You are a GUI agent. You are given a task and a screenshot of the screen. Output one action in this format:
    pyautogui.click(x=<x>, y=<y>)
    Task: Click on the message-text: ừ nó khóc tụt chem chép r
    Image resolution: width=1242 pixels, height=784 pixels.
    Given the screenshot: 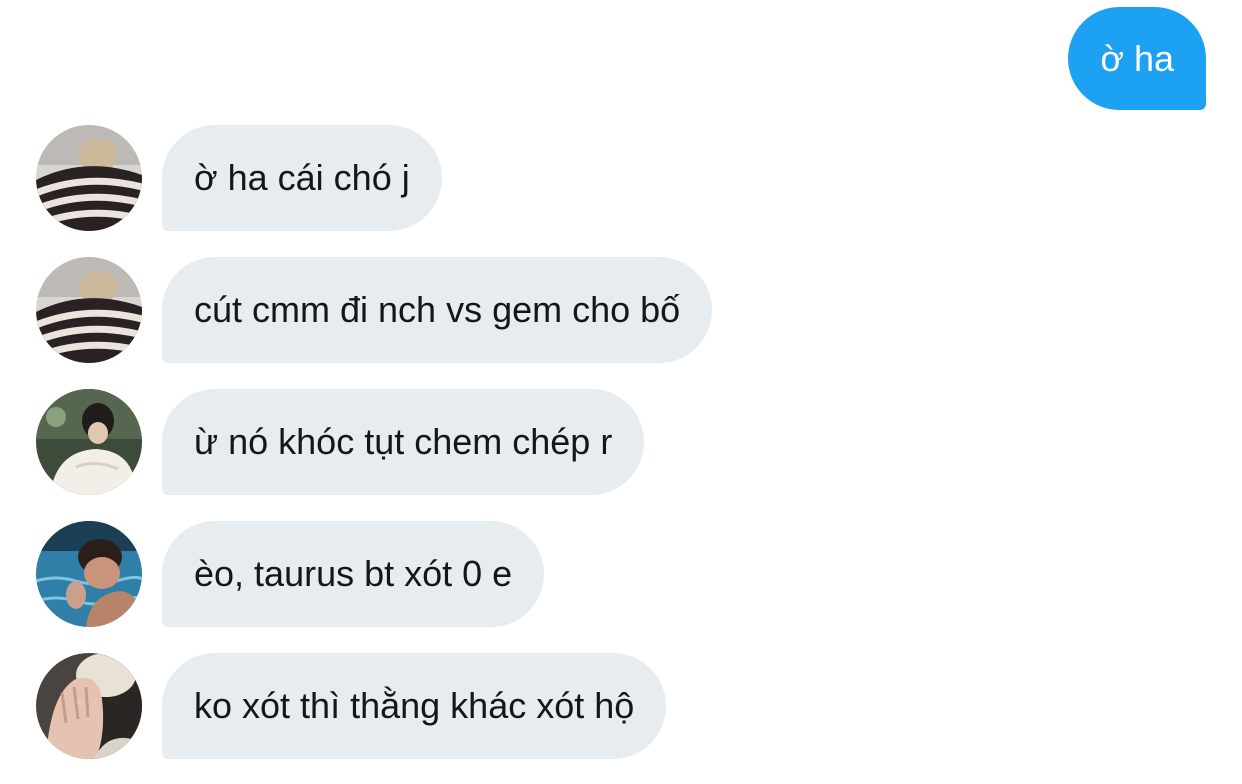 What is the action you would take?
    pyautogui.click(x=403, y=441)
    